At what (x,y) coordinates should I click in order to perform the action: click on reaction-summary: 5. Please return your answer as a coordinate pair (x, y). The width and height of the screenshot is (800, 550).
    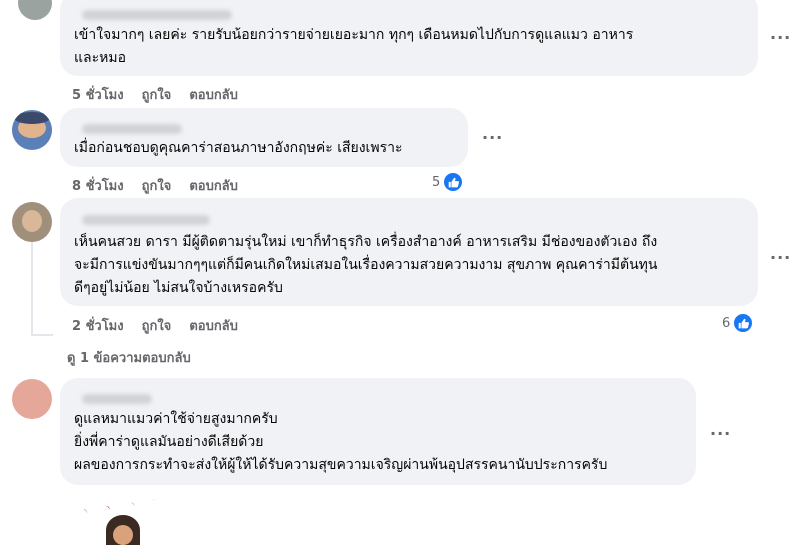
    Looking at the image, I should click on (448, 182).